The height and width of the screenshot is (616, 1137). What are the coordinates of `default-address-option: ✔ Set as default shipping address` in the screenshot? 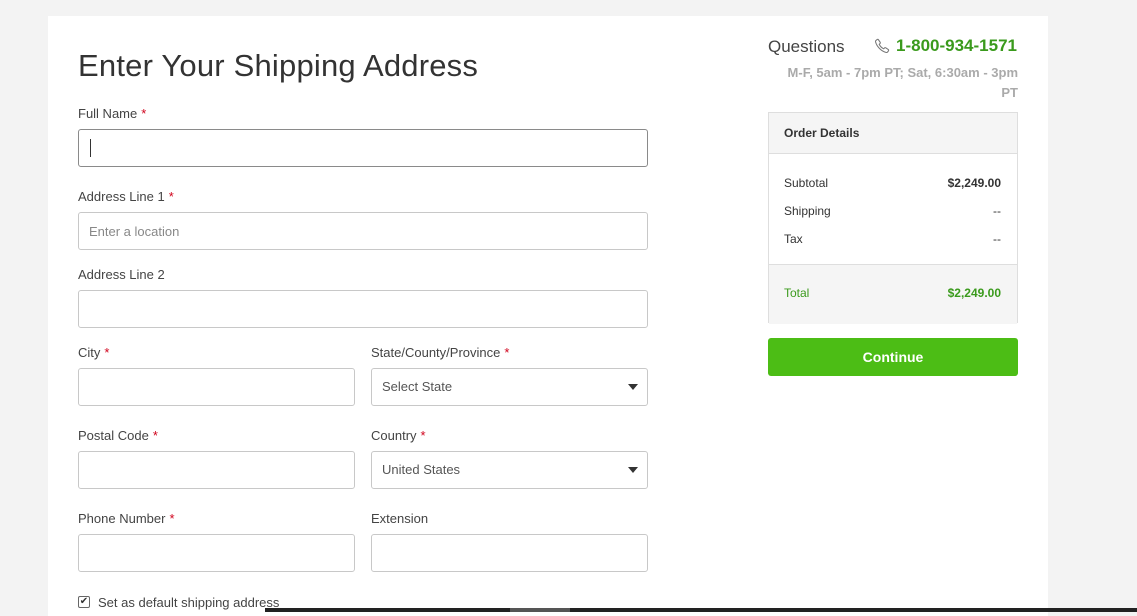 It's located at (178, 602).